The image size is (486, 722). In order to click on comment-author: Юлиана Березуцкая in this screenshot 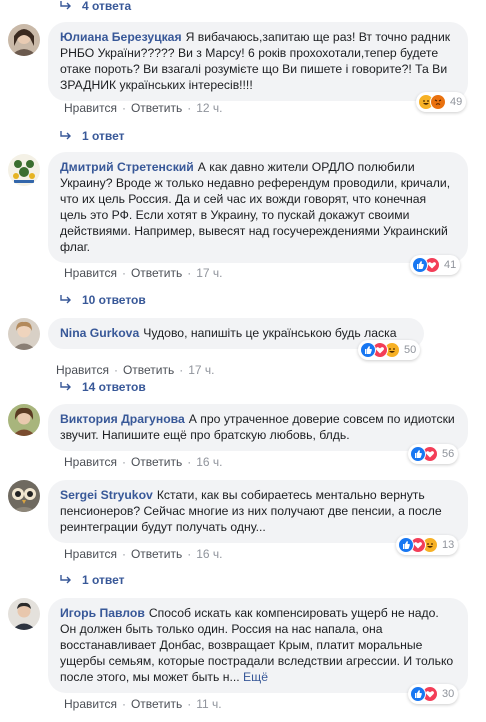, I will do `click(121, 37)`.